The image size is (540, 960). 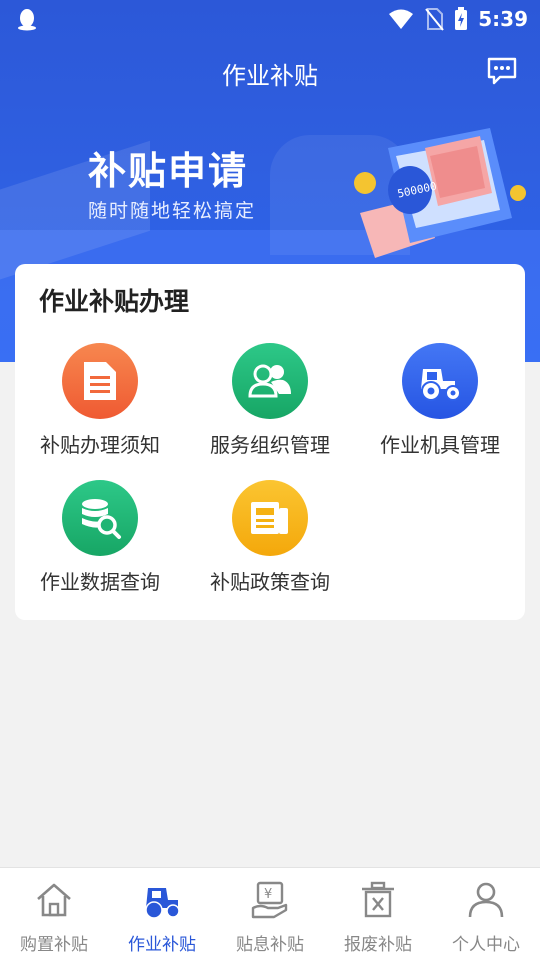 I want to click on card-title: 作业补贴办理, so click(x=114, y=301).